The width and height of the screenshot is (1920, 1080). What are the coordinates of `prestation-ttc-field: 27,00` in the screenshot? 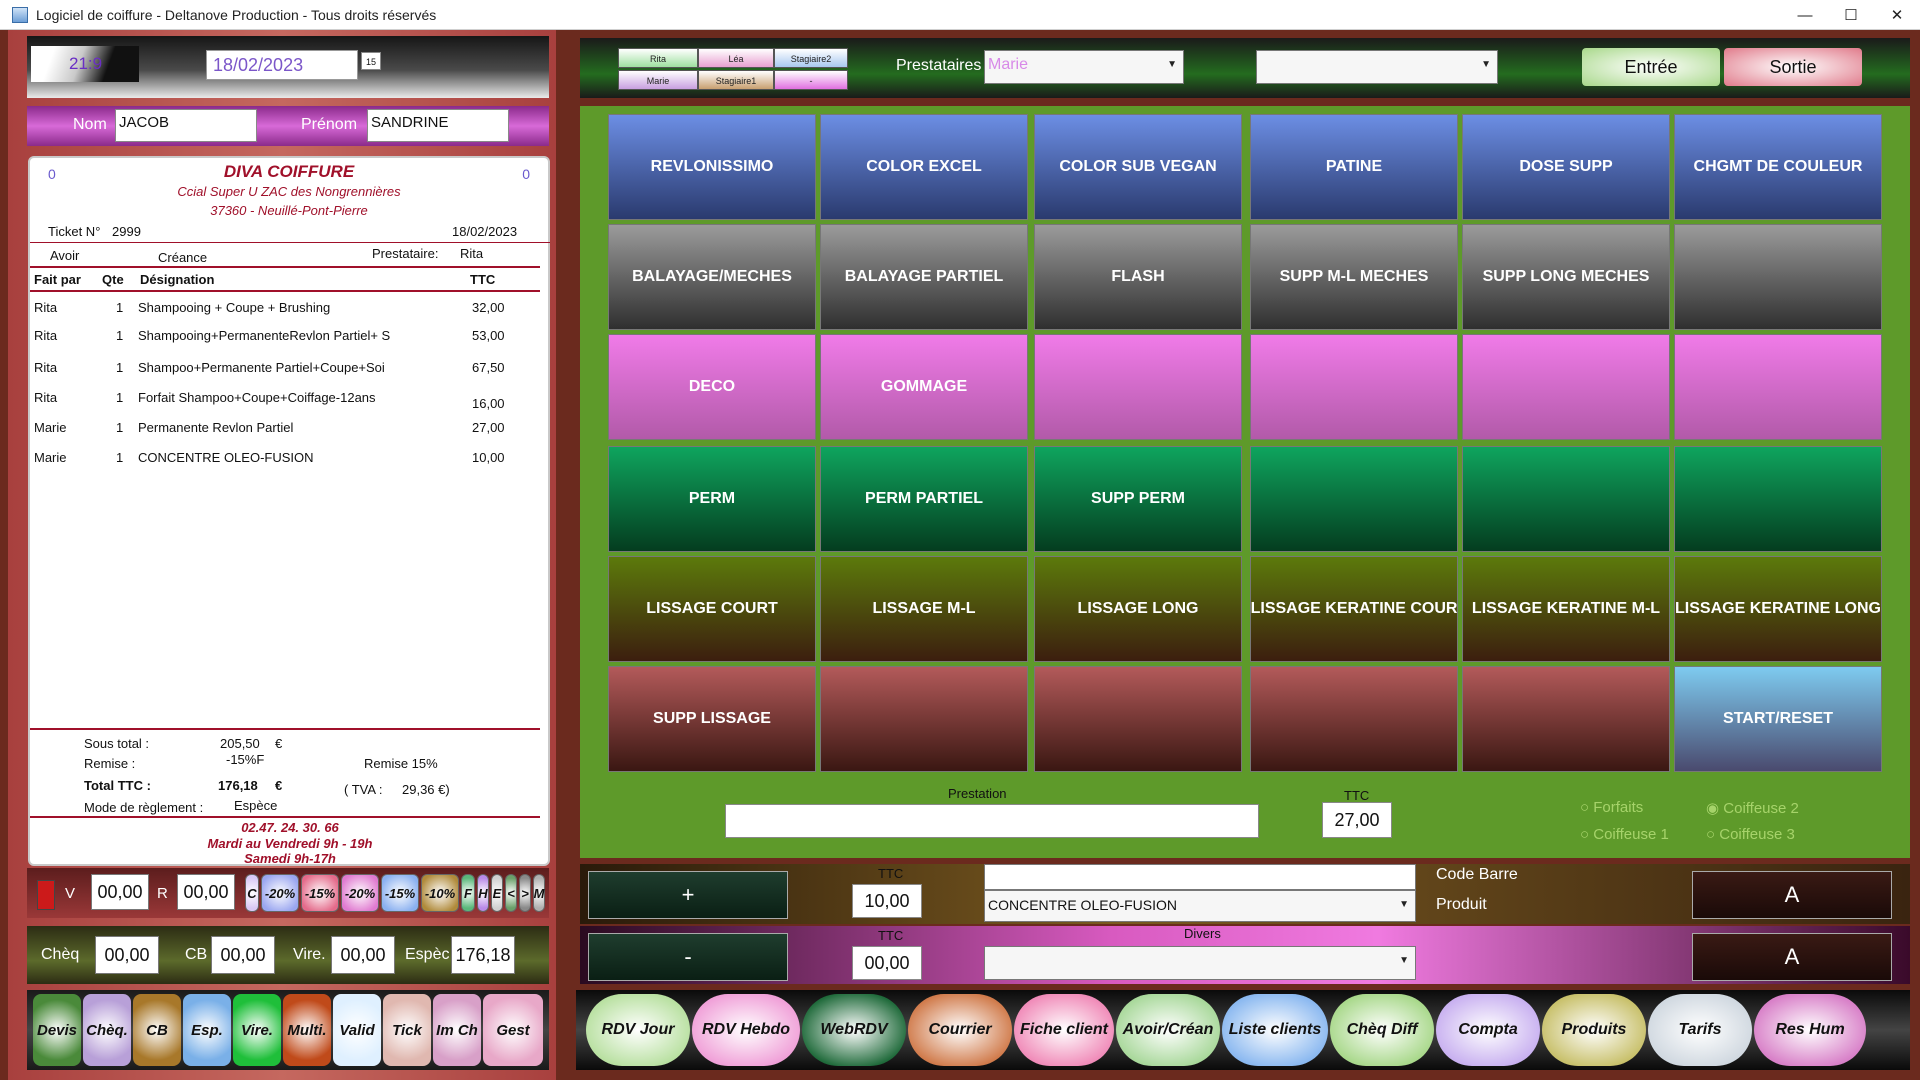 It's located at (1357, 820).